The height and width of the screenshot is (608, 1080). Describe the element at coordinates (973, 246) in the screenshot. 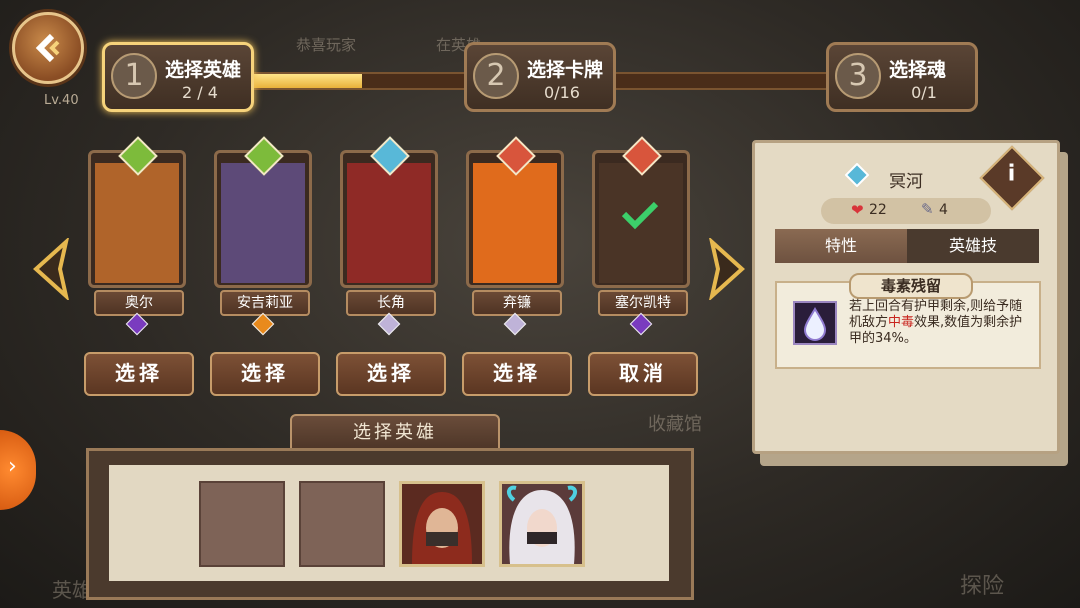

I see `tab-hero-skill: 英雄技` at that location.